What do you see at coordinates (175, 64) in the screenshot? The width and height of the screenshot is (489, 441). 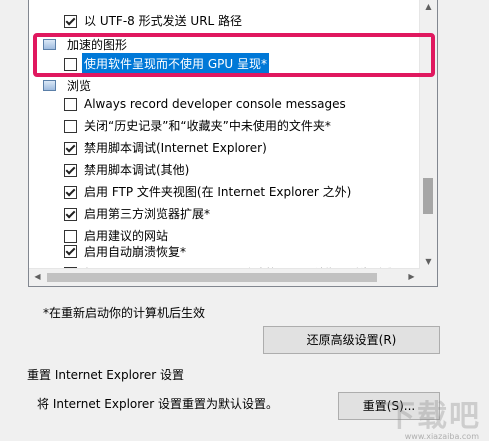 I see `list-item-label: 使用软件呈现而不使用 GPU 呈现*` at bounding box center [175, 64].